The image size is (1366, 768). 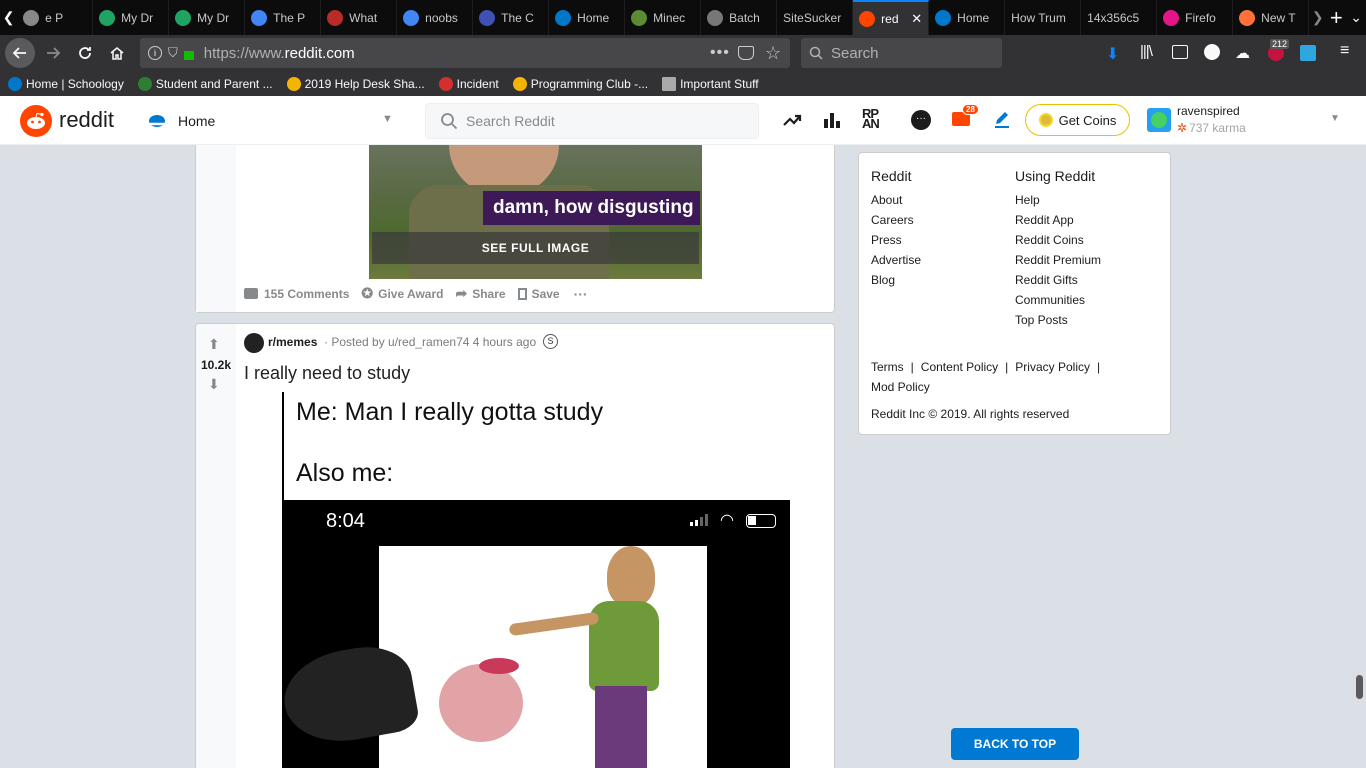 What do you see at coordinates (1058, 283) in the screenshot?
I see `footer-link: Reddit Gifts` at bounding box center [1058, 283].